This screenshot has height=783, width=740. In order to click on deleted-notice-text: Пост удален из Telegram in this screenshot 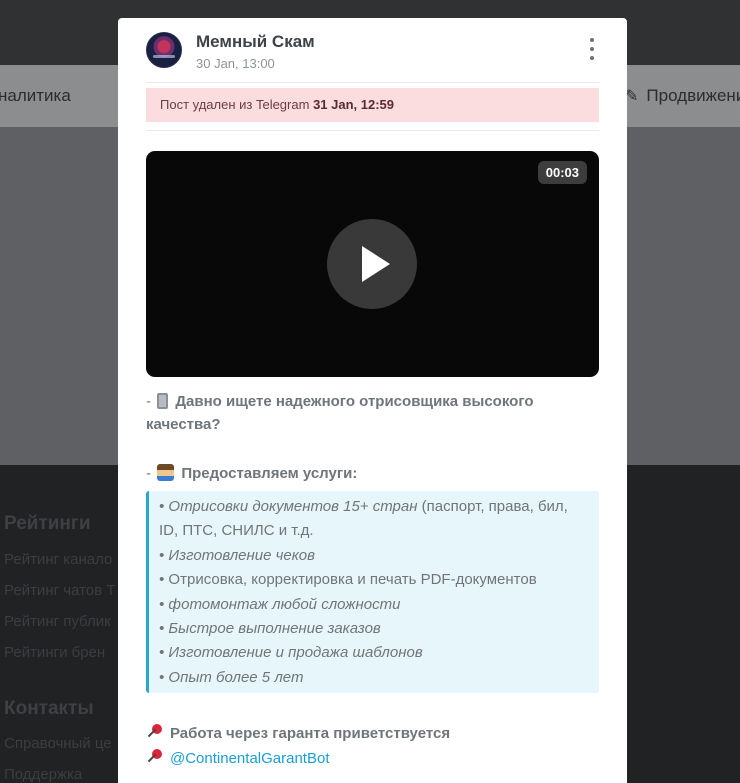, I will do `click(235, 104)`.